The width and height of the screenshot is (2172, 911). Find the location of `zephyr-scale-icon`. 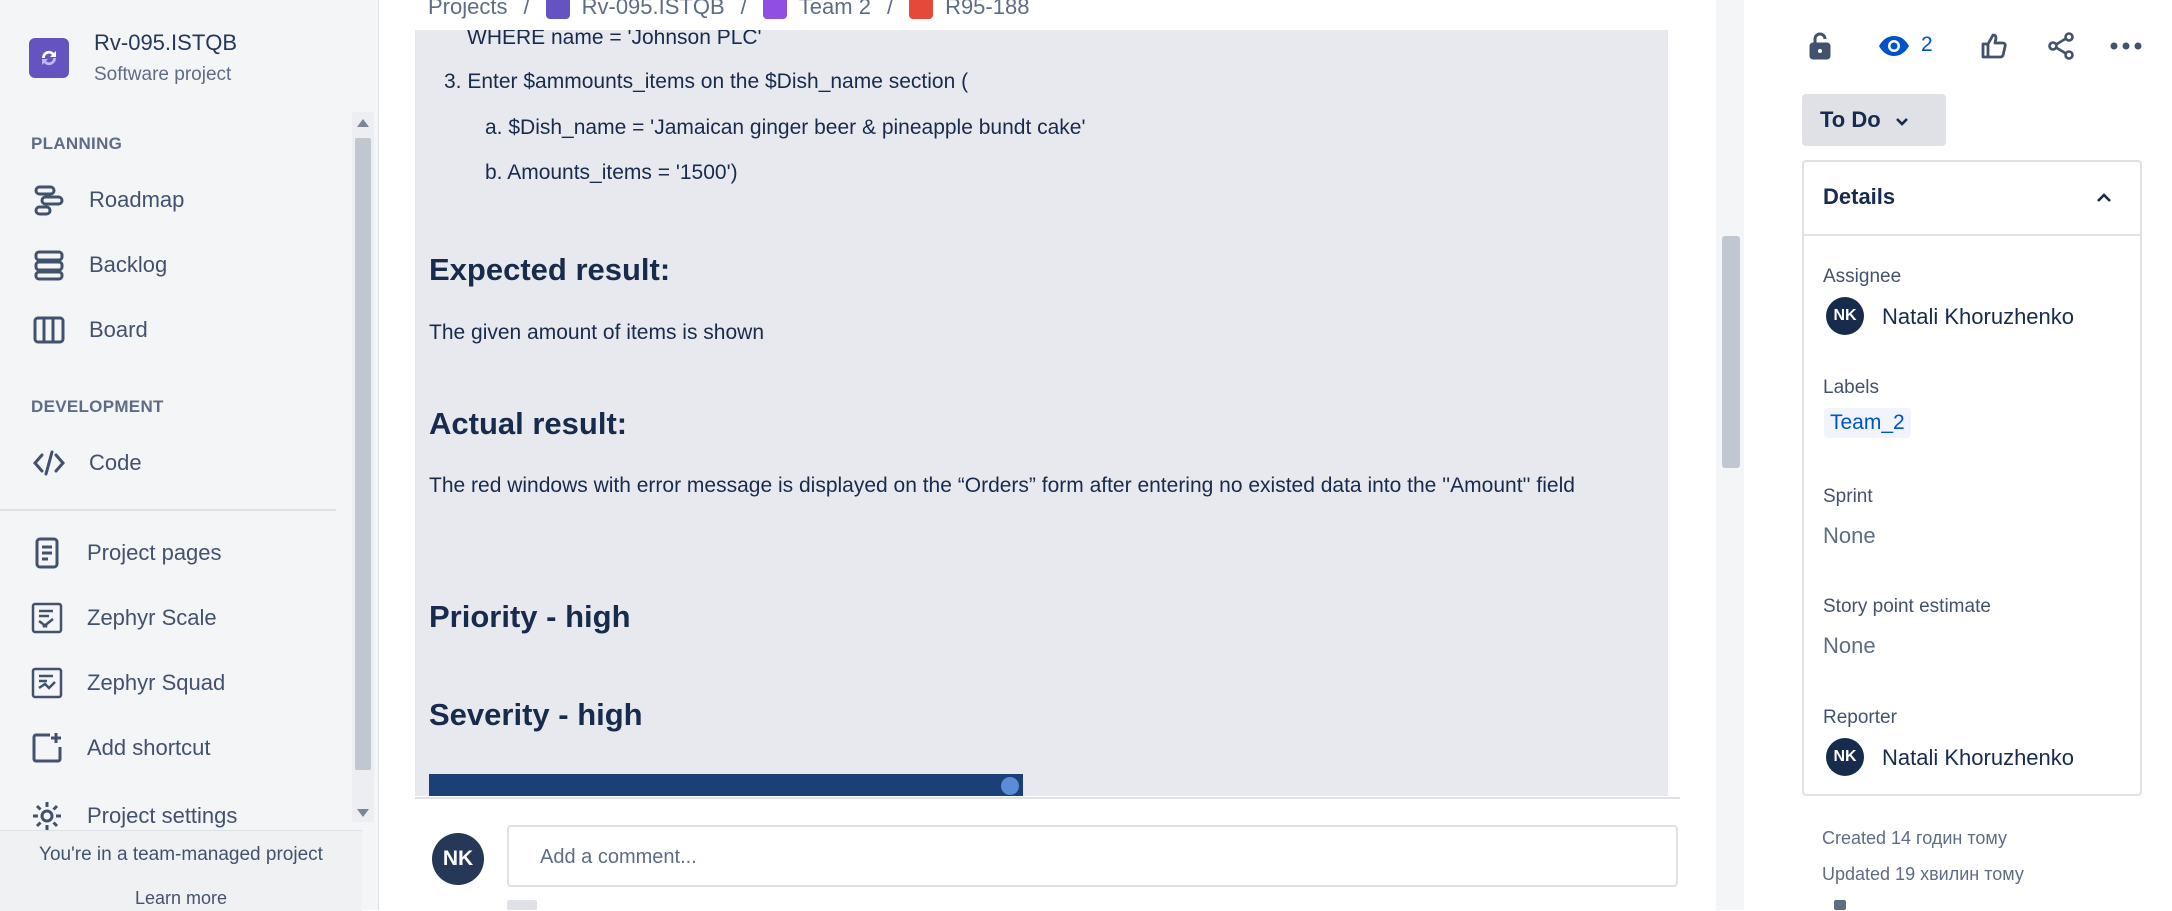

zephyr-scale-icon is located at coordinates (47, 618).